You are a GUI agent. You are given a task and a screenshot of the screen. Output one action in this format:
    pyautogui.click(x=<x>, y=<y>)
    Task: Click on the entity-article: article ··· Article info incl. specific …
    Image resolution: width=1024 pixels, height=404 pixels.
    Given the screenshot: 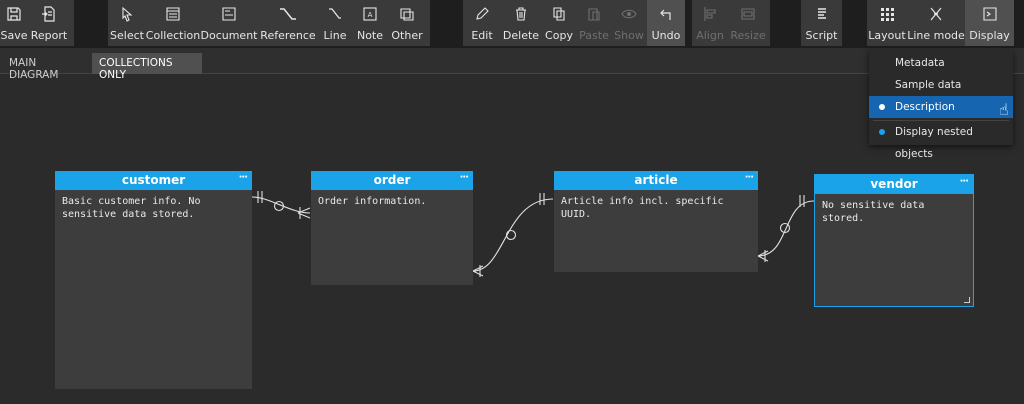 What is the action you would take?
    pyautogui.click(x=656, y=221)
    